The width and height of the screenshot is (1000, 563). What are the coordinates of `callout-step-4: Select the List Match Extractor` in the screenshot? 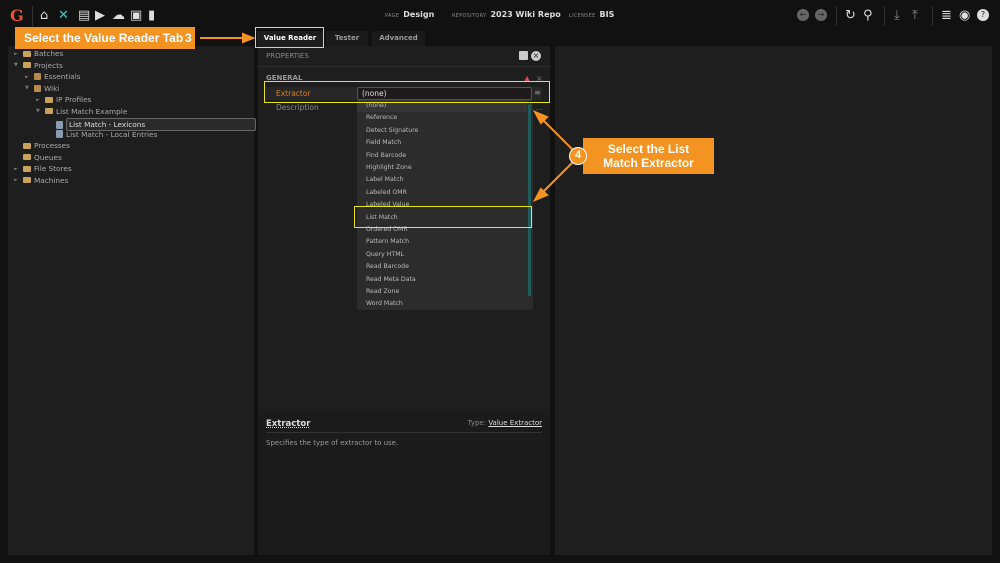 It's located at (648, 156).